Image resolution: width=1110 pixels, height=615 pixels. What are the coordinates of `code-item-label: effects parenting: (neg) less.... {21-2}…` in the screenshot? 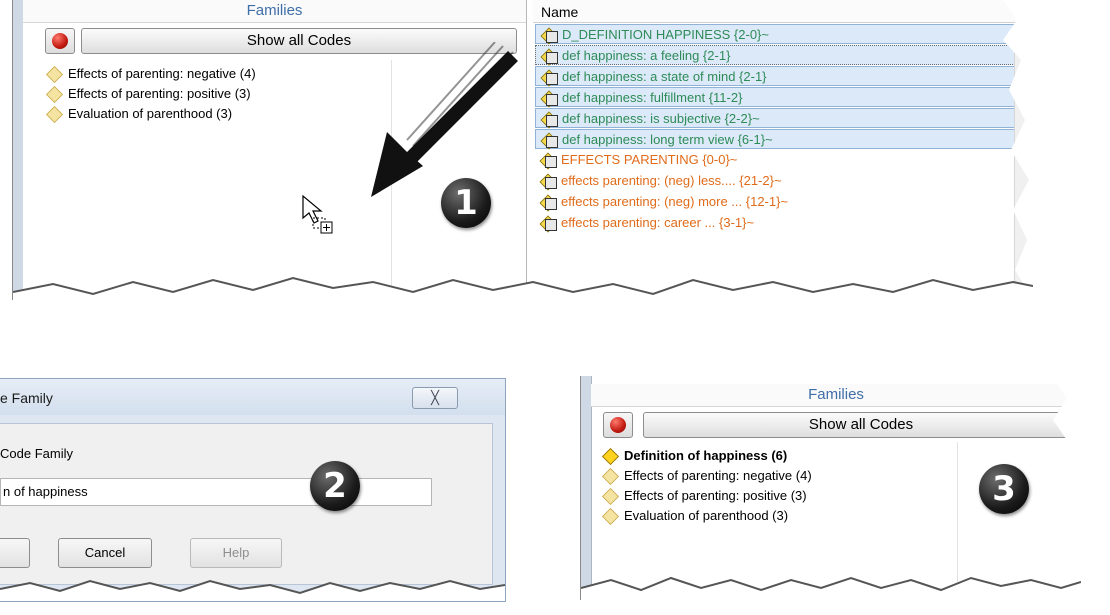 It's located at (671, 180).